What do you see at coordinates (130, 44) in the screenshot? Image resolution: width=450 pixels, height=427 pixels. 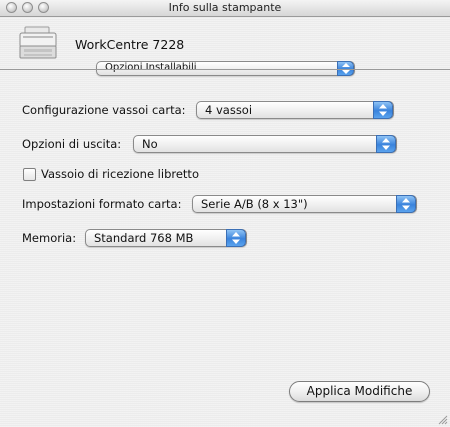 I see `printer-model-name: WorkCentre 7228` at bounding box center [130, 44].